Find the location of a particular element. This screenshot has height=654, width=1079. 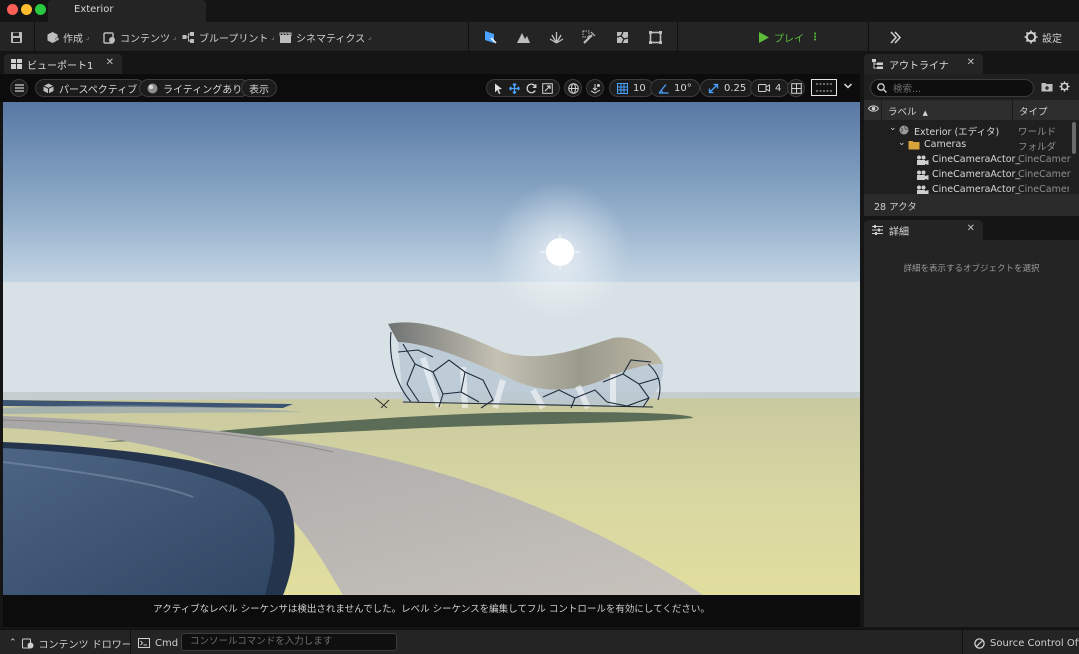

source-control-label: Source Control Off is located at coordinates (1034, 643).